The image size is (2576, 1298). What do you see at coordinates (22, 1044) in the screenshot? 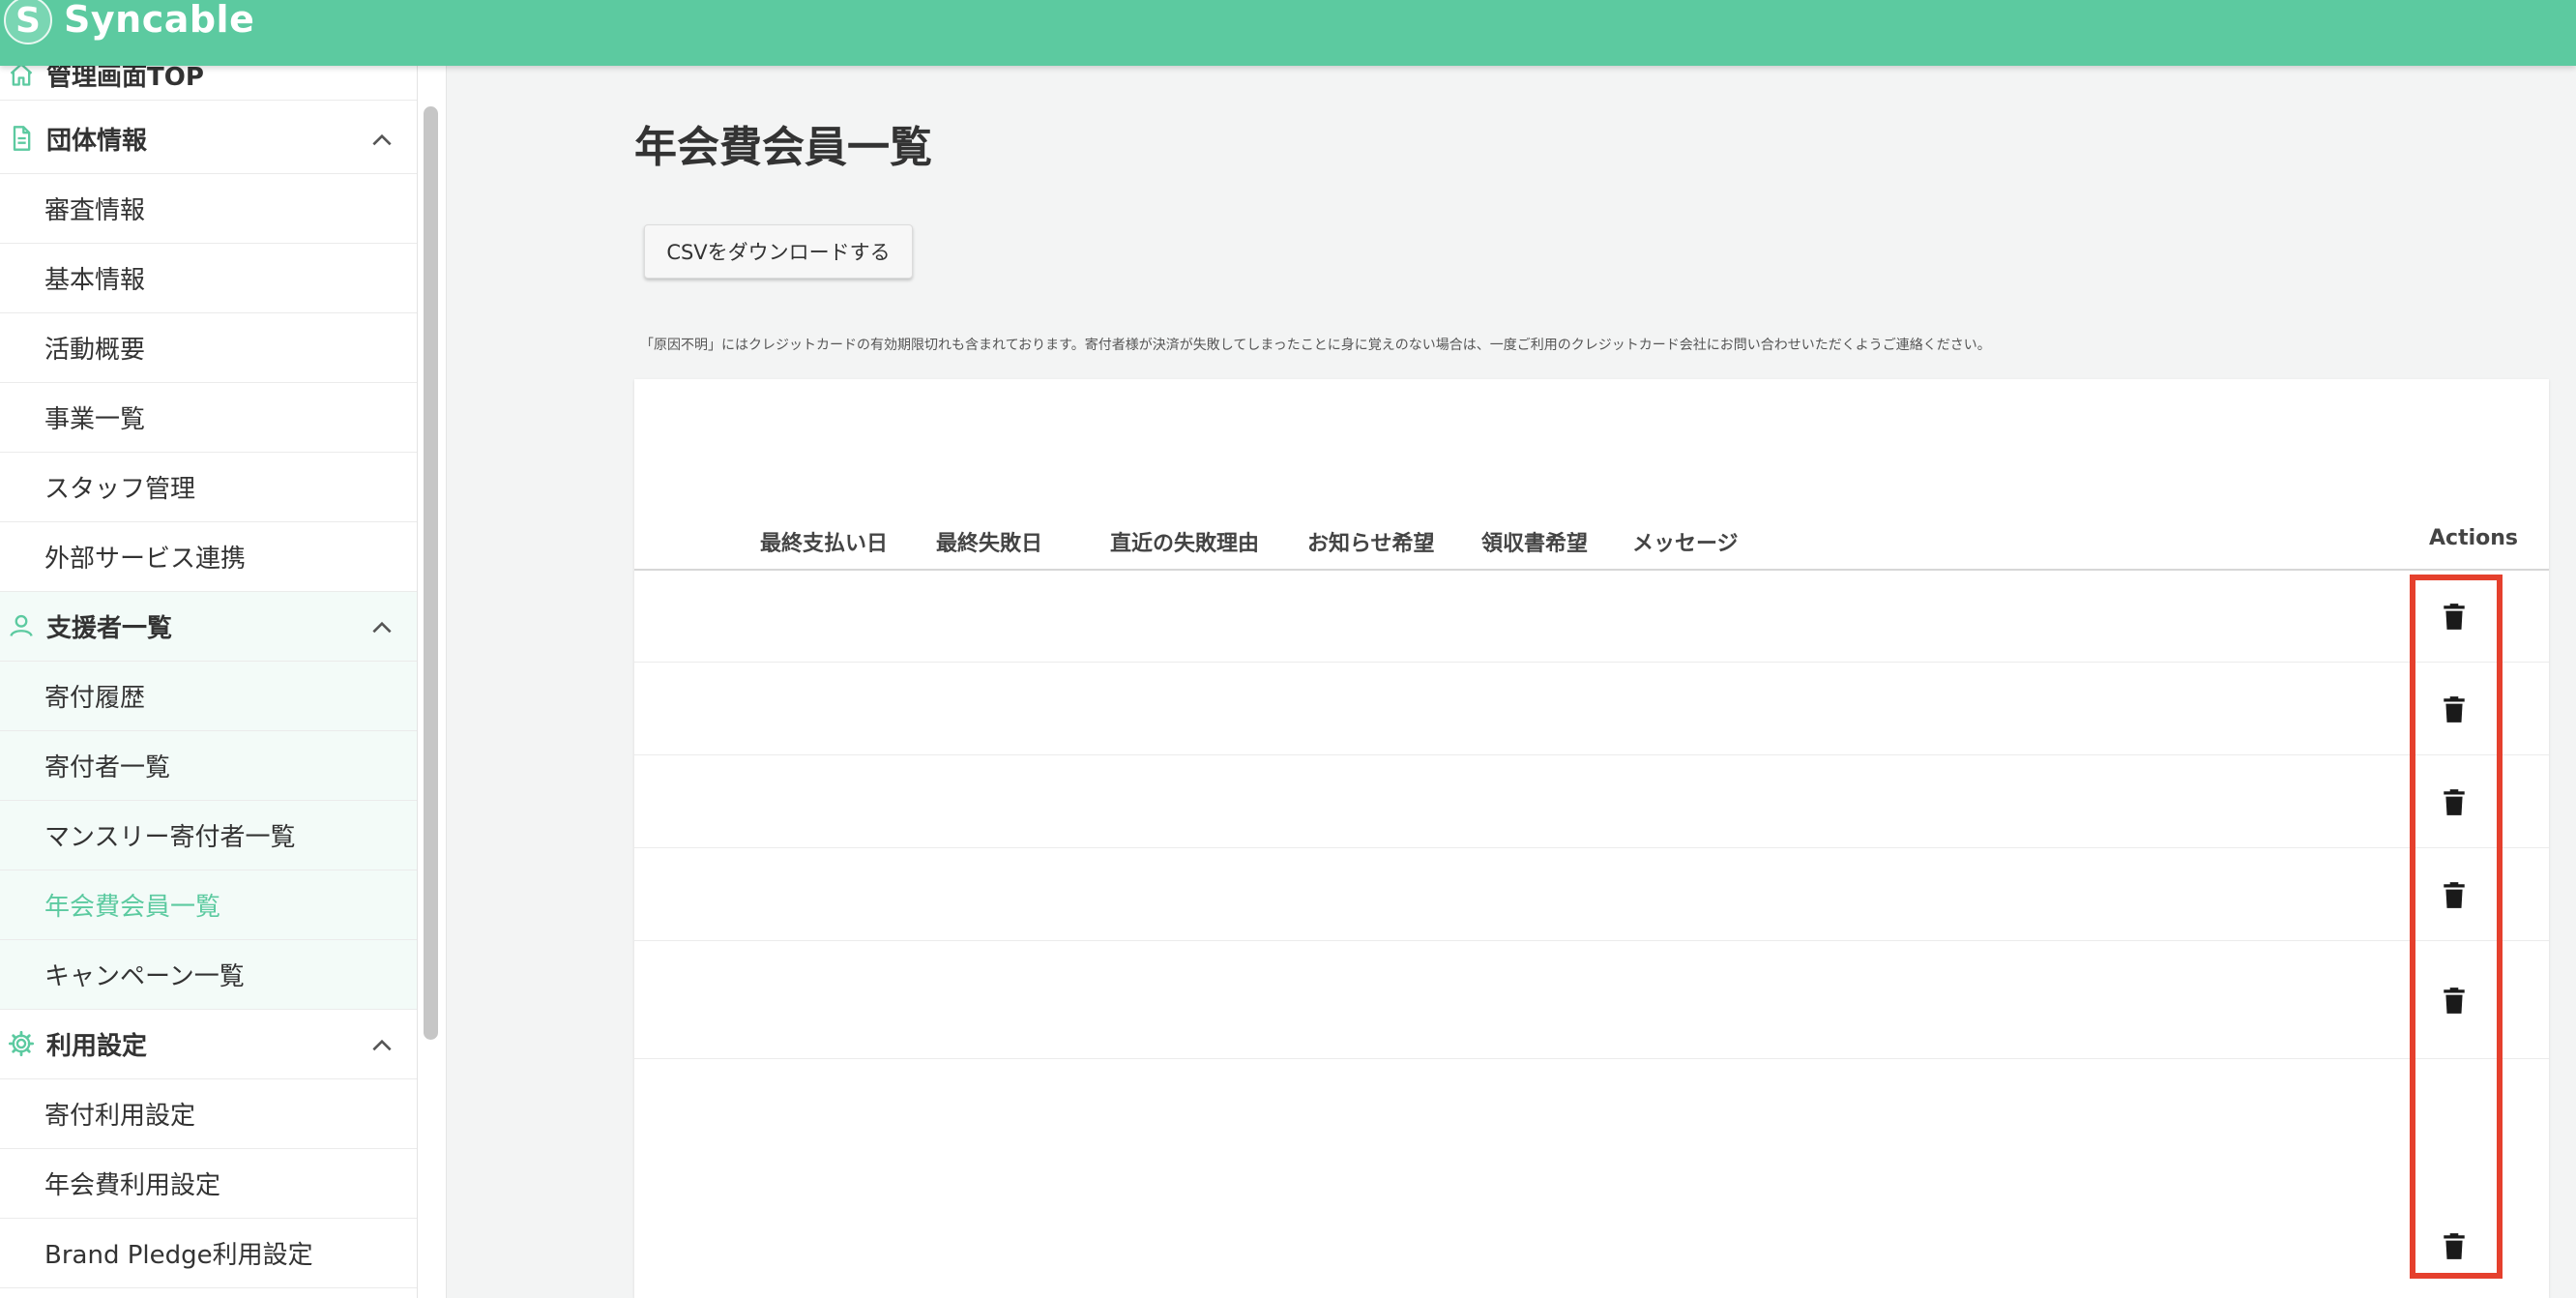
I see `gear-icon` at bounding box center [22, 1044].